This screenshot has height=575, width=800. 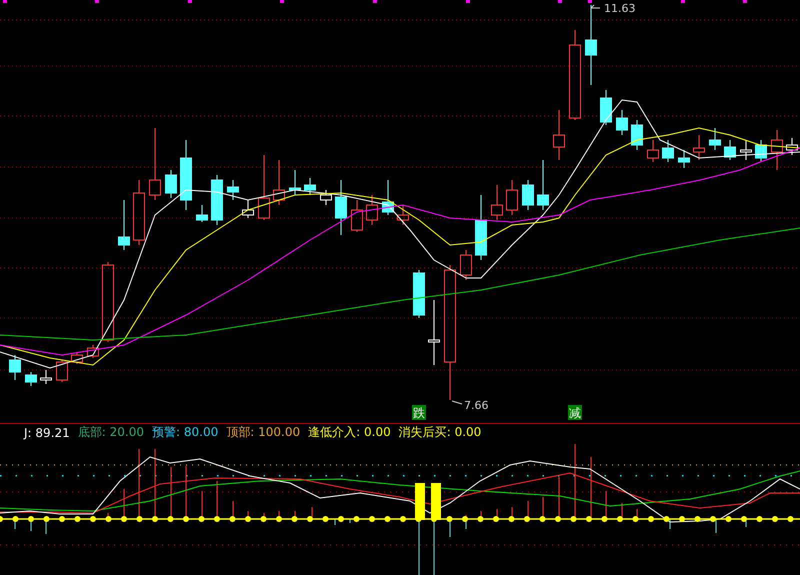 What do you see at coordinates (47, 433) in the screenshot?
I see `indicator-legend-item: J: 89.21` at bounding box center [47, 433].